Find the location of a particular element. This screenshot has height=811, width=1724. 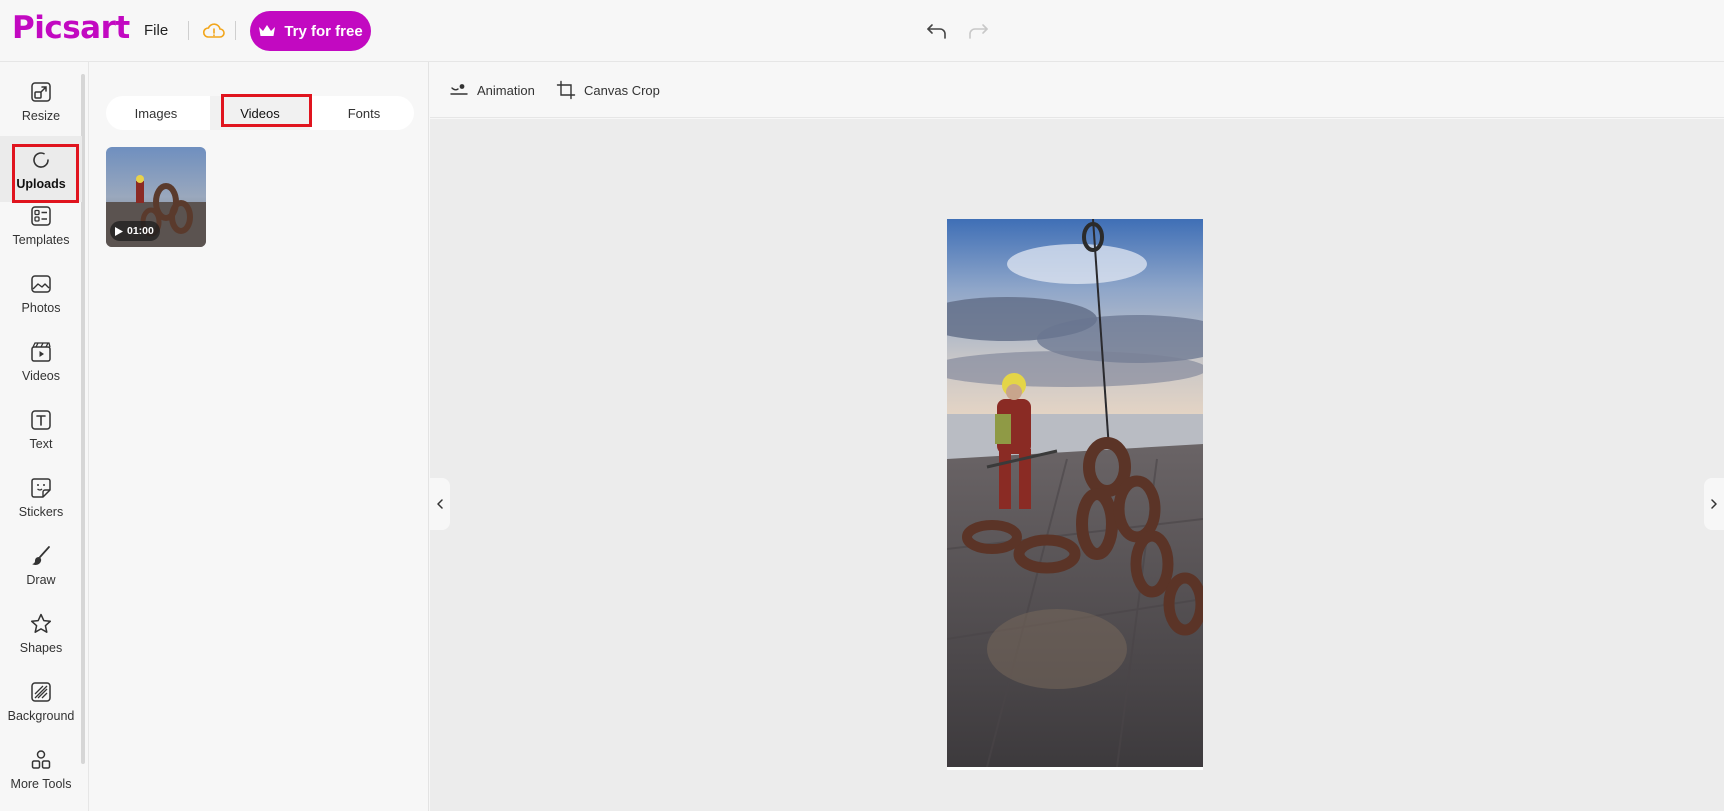

animation-label: Animation is located at coordinates (506, 90).